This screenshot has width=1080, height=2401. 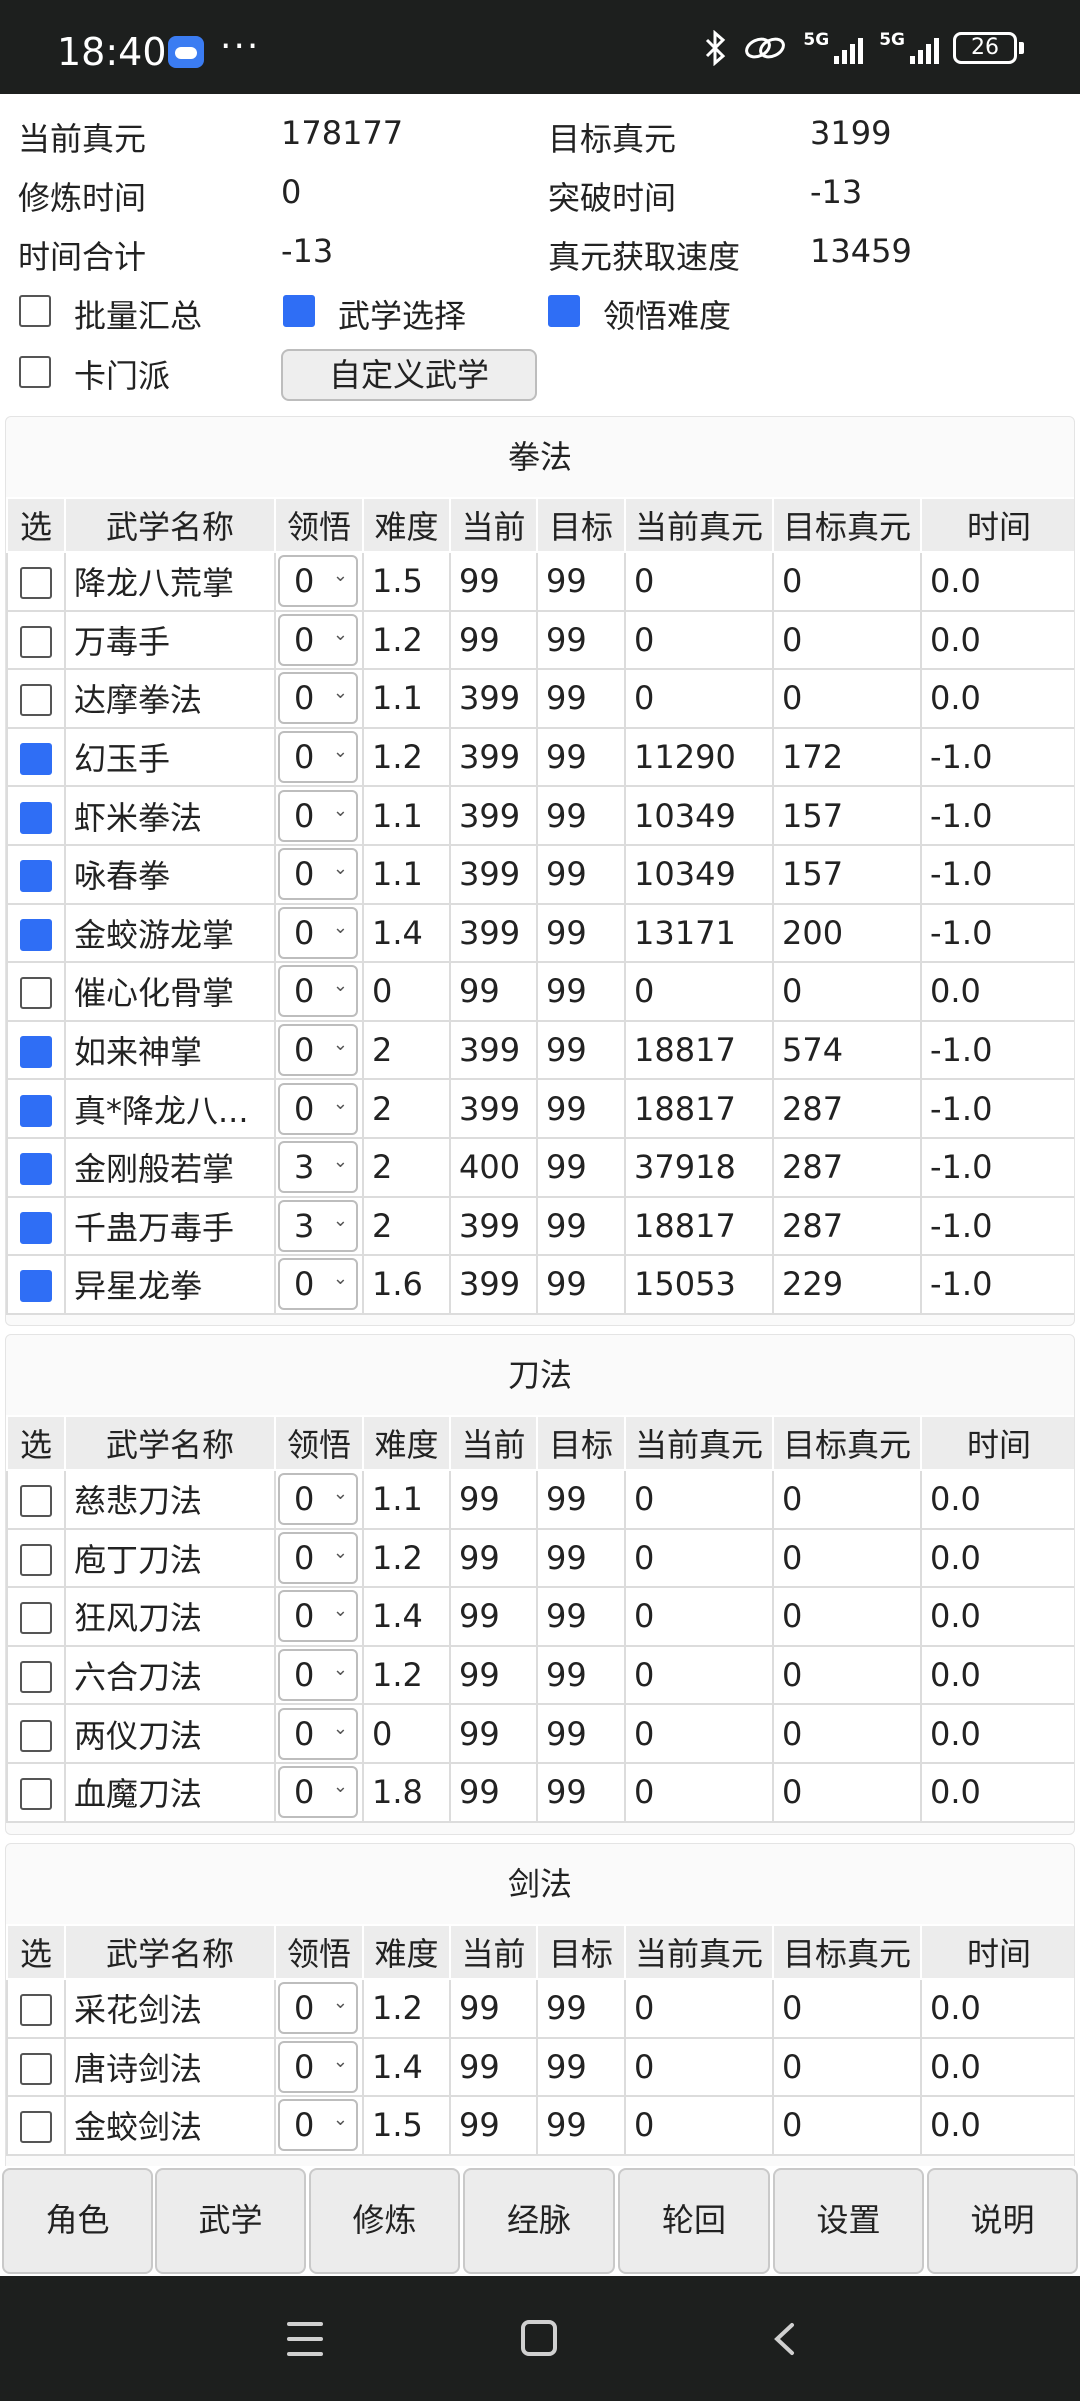 What do you see at coordinates (305, 2339) in the screenshot?
I see `recent-apps-icon` at bounding box center [305, 2339].